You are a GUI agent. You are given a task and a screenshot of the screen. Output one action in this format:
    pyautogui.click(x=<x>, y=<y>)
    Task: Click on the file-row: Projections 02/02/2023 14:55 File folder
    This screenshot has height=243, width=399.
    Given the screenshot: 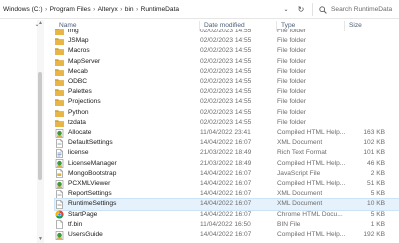 What is the action you would take?
    pyautogui.click(x=227, y=102)
    